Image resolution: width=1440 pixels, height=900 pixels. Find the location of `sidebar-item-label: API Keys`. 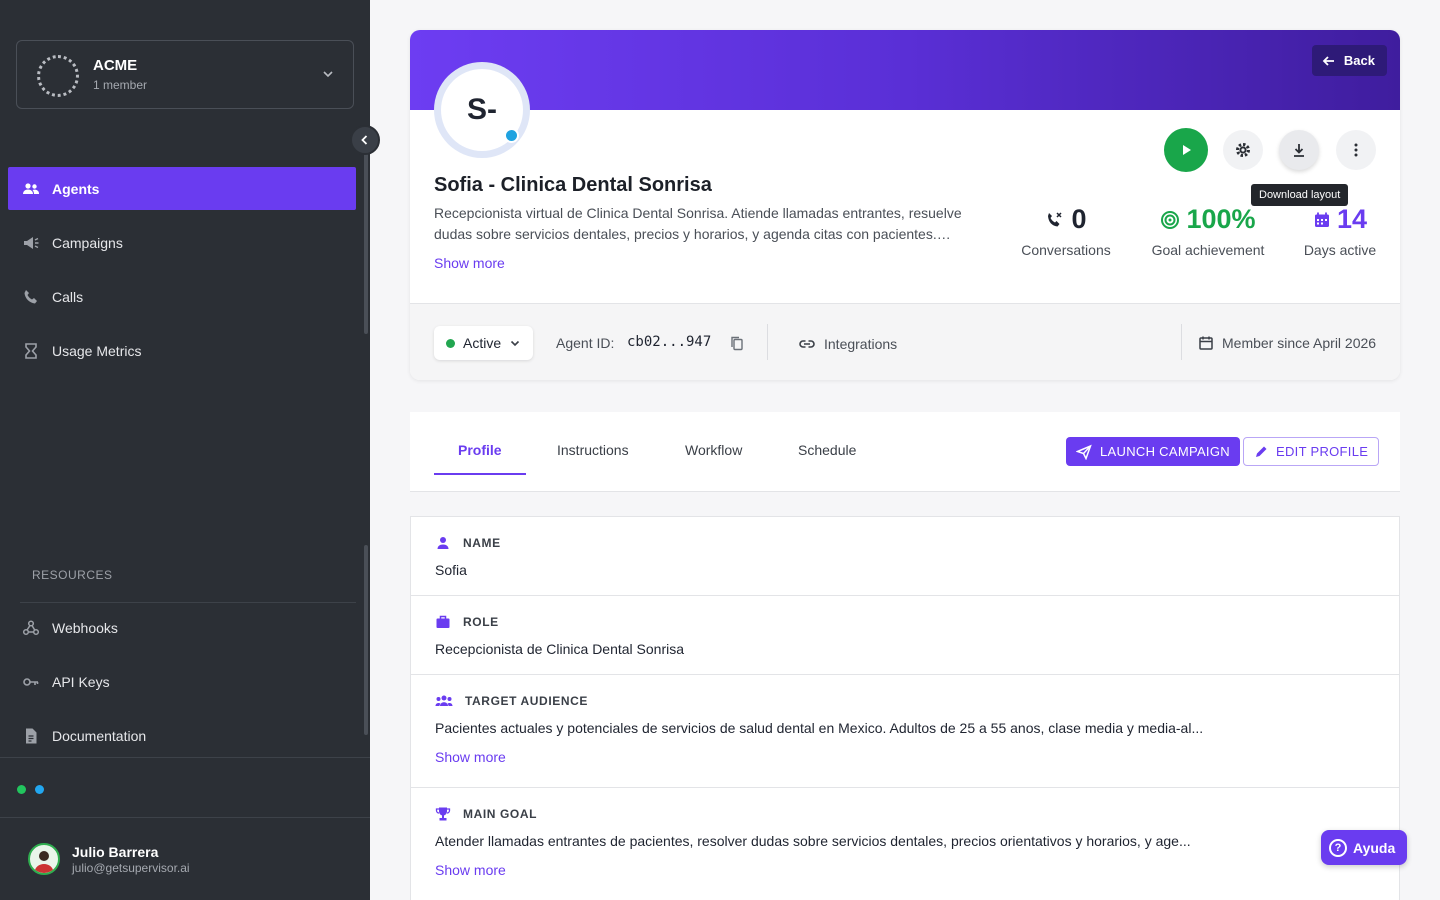

sidebar-item-label: API Keys is located at coordinates (81, 681).